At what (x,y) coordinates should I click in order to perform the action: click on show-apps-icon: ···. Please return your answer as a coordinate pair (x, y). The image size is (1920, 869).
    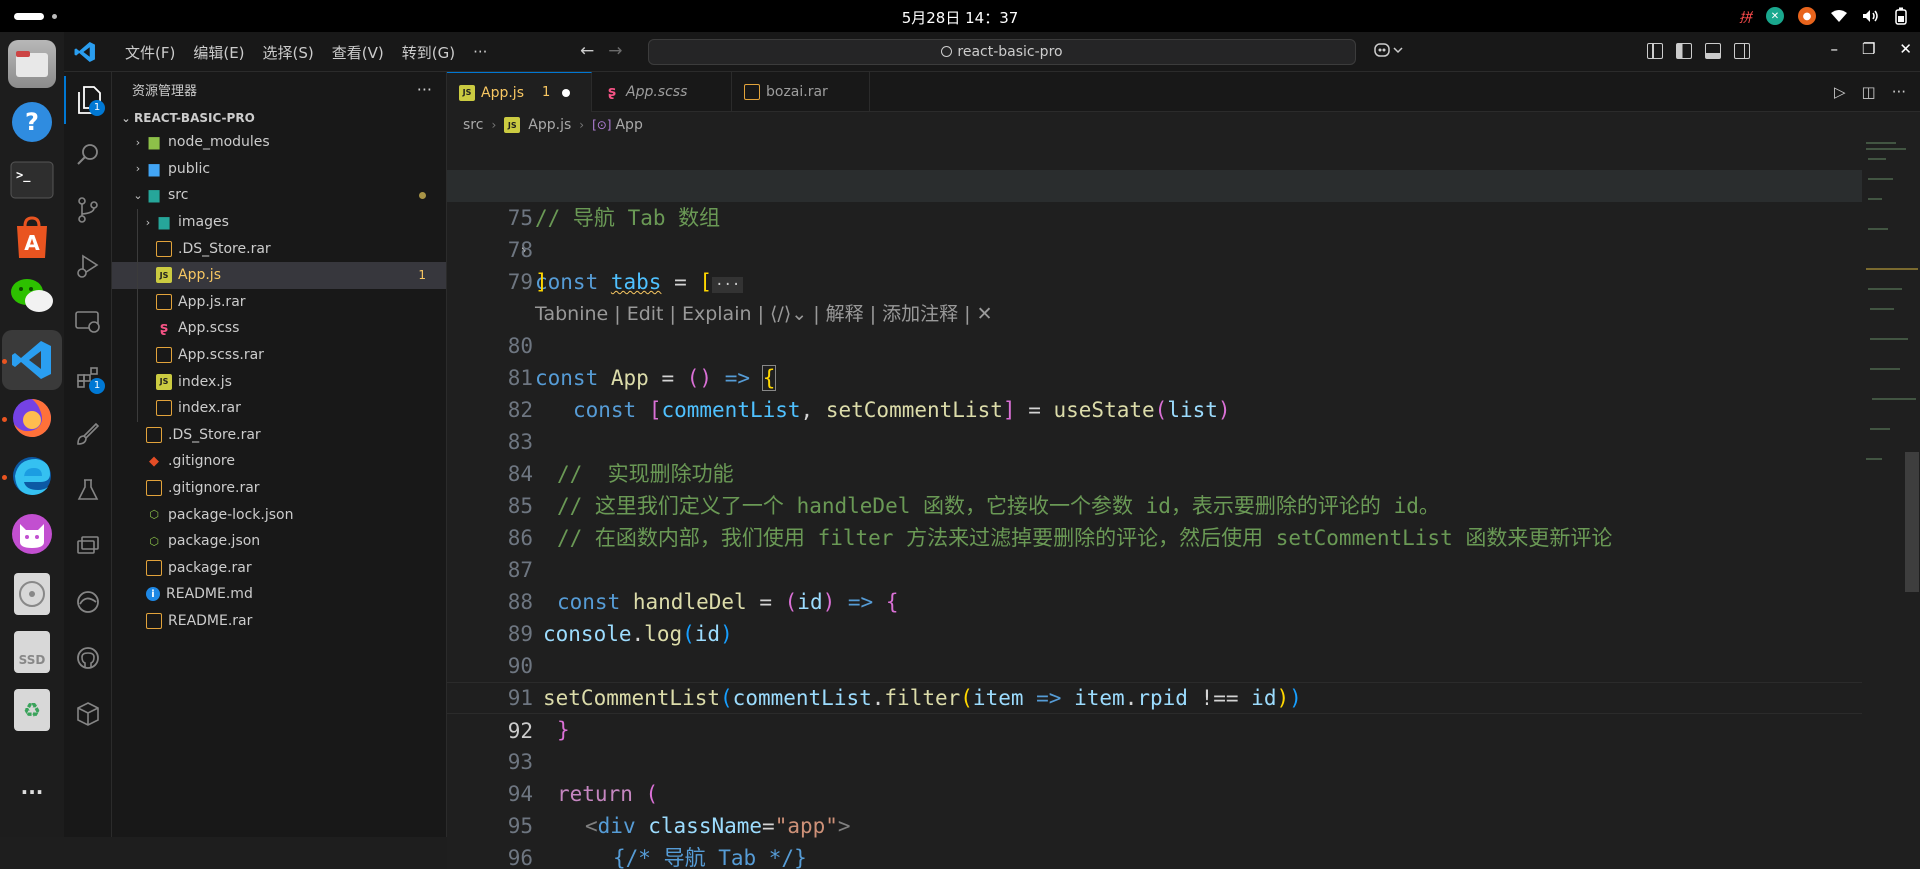
    Looking at the image, I should click on (32, 792).